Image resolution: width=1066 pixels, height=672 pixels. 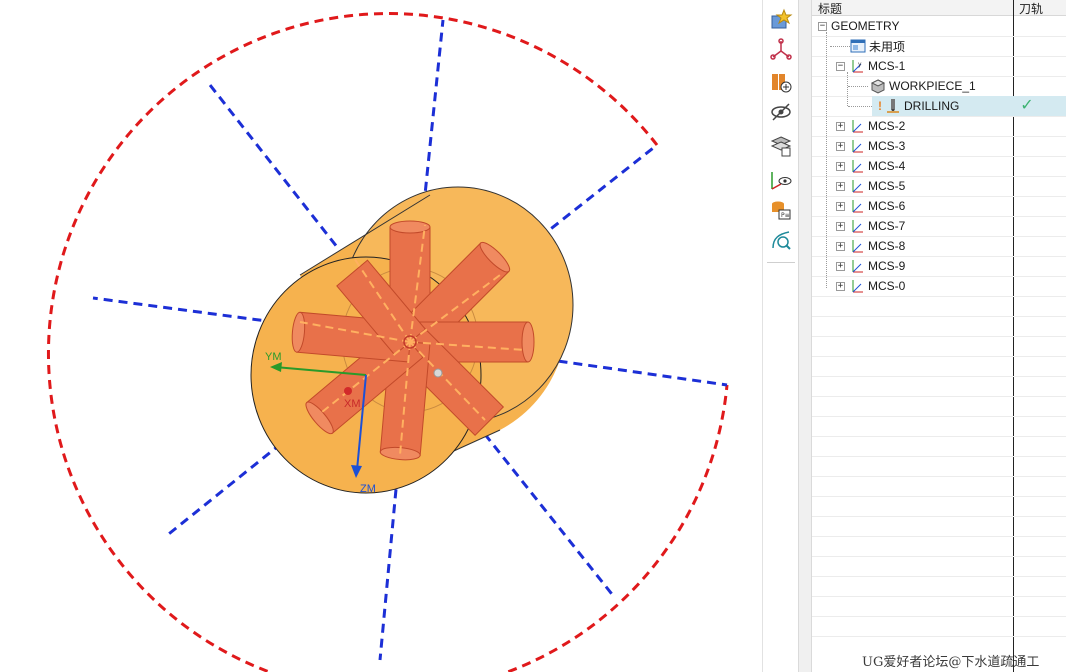 I want to click on unused-items-icon, so click(x=858, y=46).